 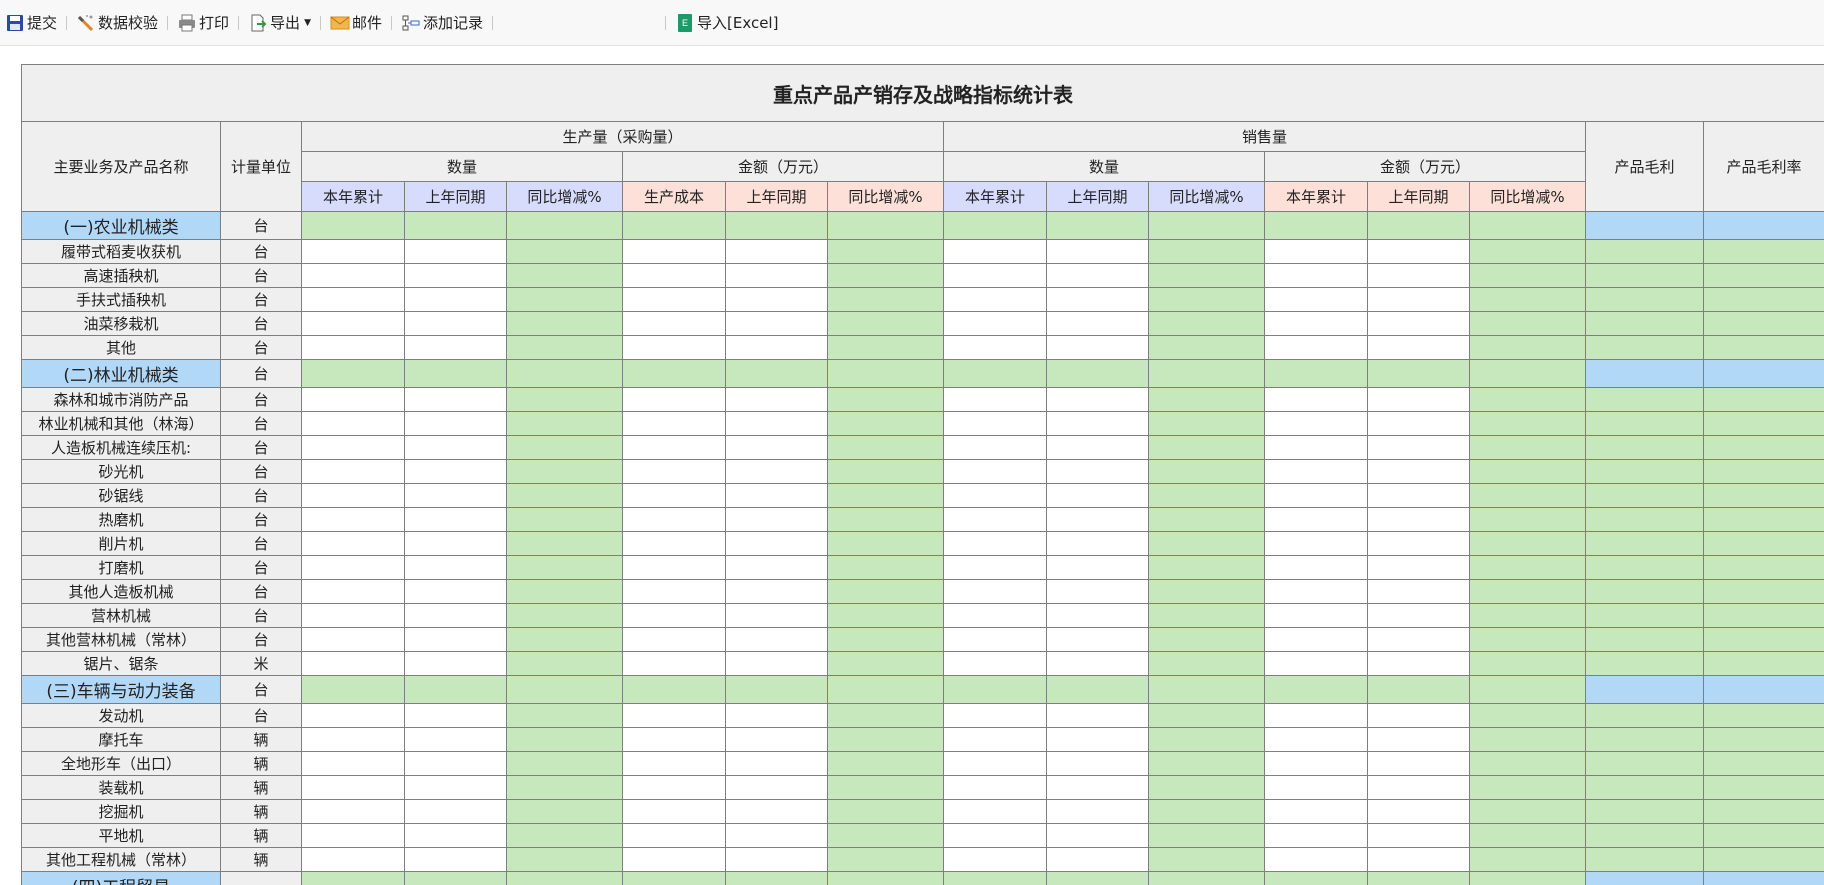 What do you see at coordinates (356, 23) in the screenshot?
I see `mail-button: 邮件` at bounding box center [356, 23].